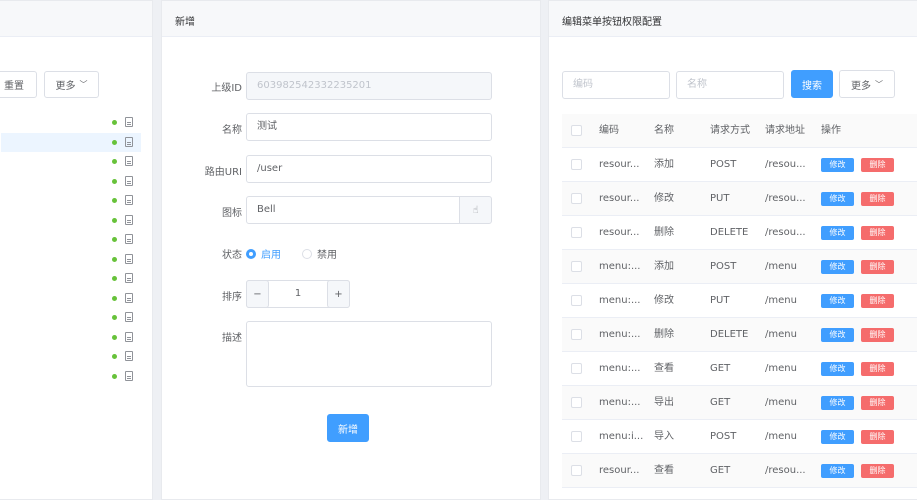 This screenshot has height=500, width=917. Describe the element at coordinates (664, 232) in the screenshot. I see `cell-name: 删除` at that location.